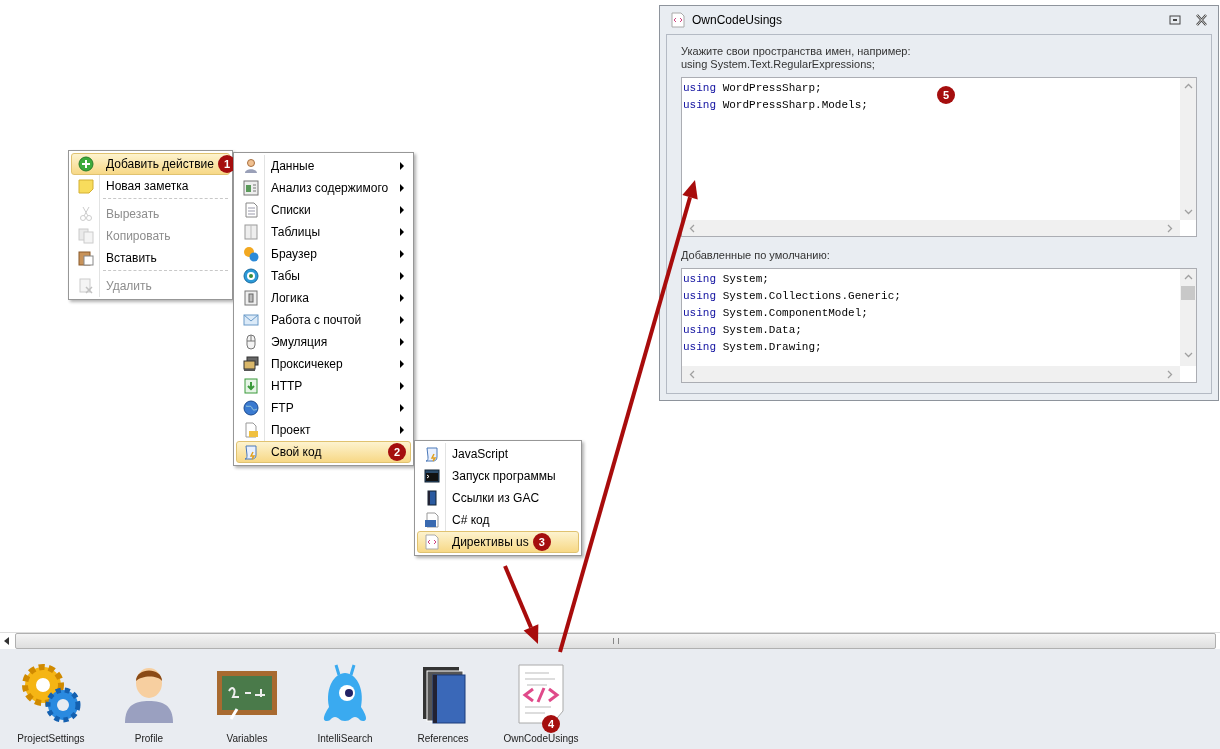 The width and height of the screenshot is (1220, 749). What do you see at coordinates (86, 258) in the screenshot?
I see `clipboard-icon` at bounding box center [86, 258].